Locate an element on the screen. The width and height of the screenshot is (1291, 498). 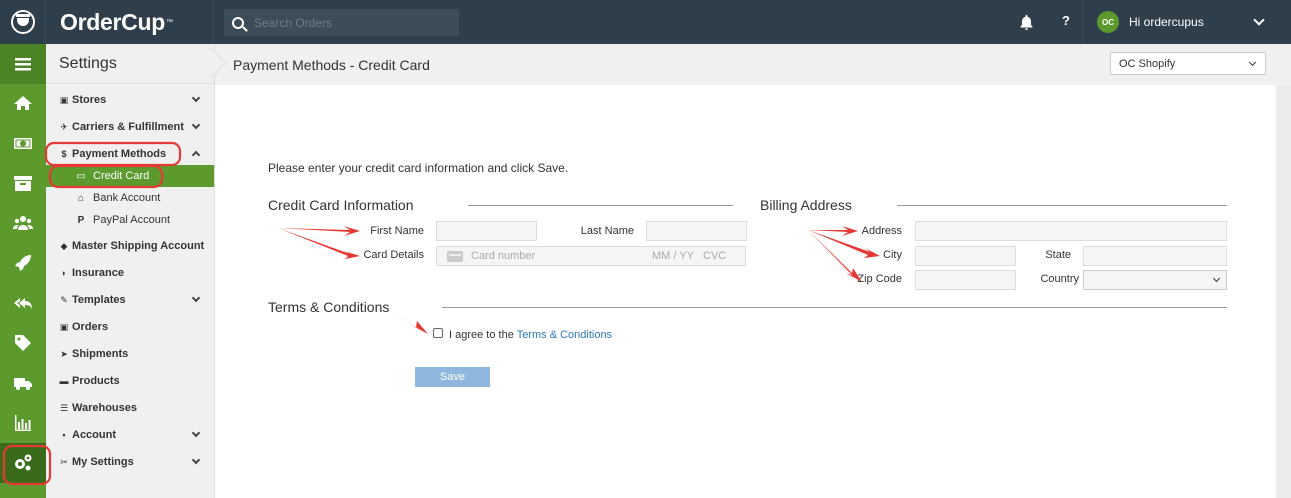
sidebar-subitem-label: PayPal Account is located at coordinates (132, 220).